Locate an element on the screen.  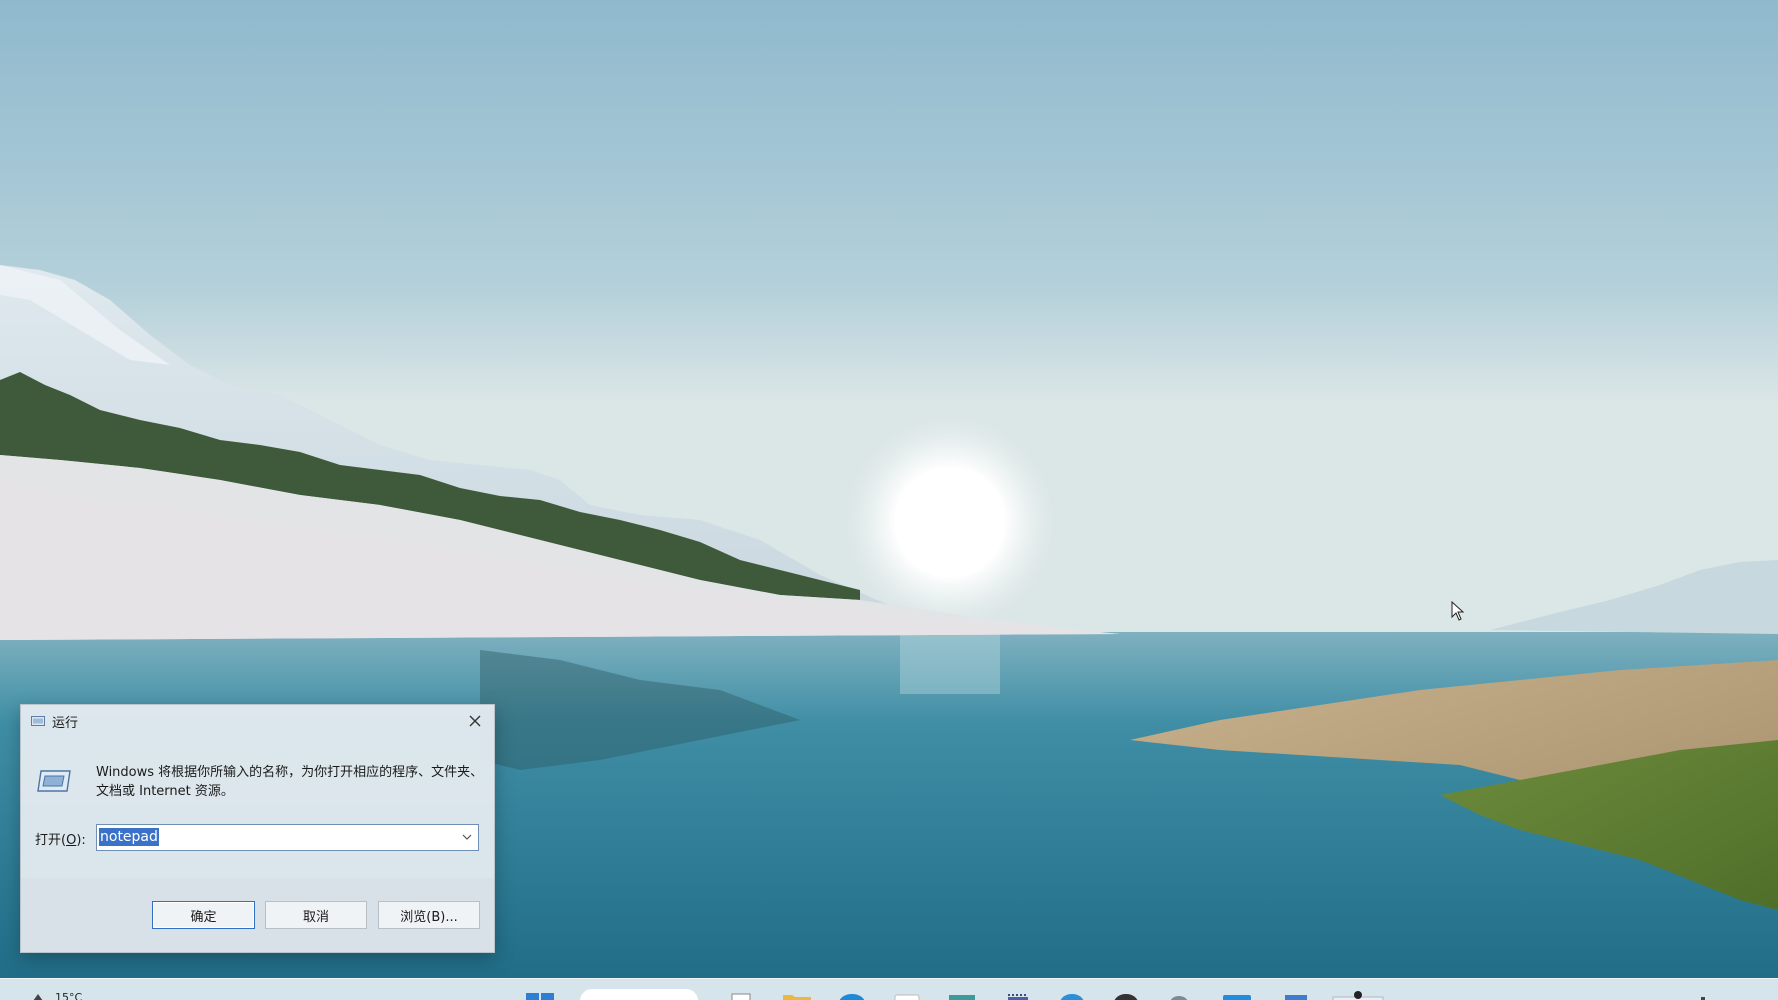
run-dialog-titlebar: 运行 is located at coordinates (257, 721).